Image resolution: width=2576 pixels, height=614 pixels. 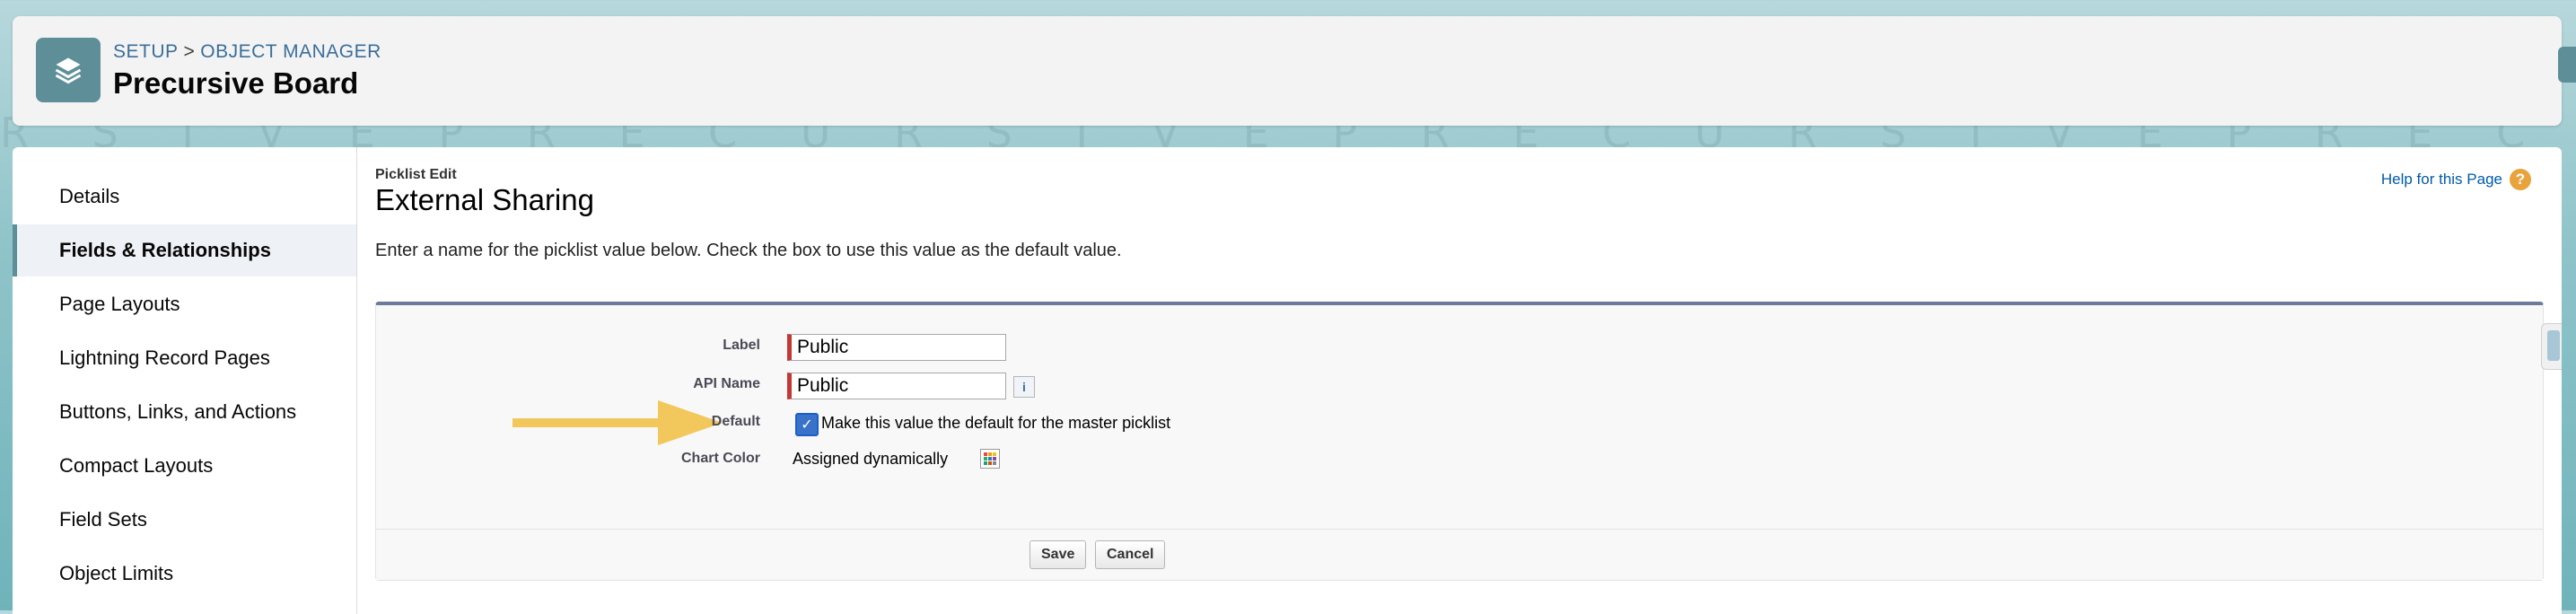 What do you see at coordinates (290, 51) in the screenshot?
I see `breadcrumb-object-manager-link: OBJECT MANAGER` at bounding box center [290, 51].